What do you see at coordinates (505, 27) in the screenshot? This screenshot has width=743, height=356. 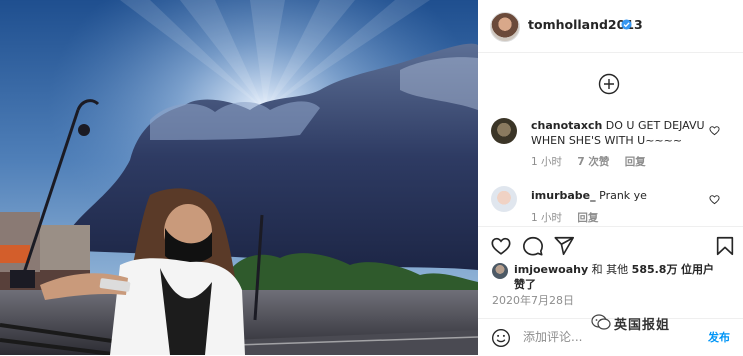 I see `author-avatar` at bounding box center [505, 27].